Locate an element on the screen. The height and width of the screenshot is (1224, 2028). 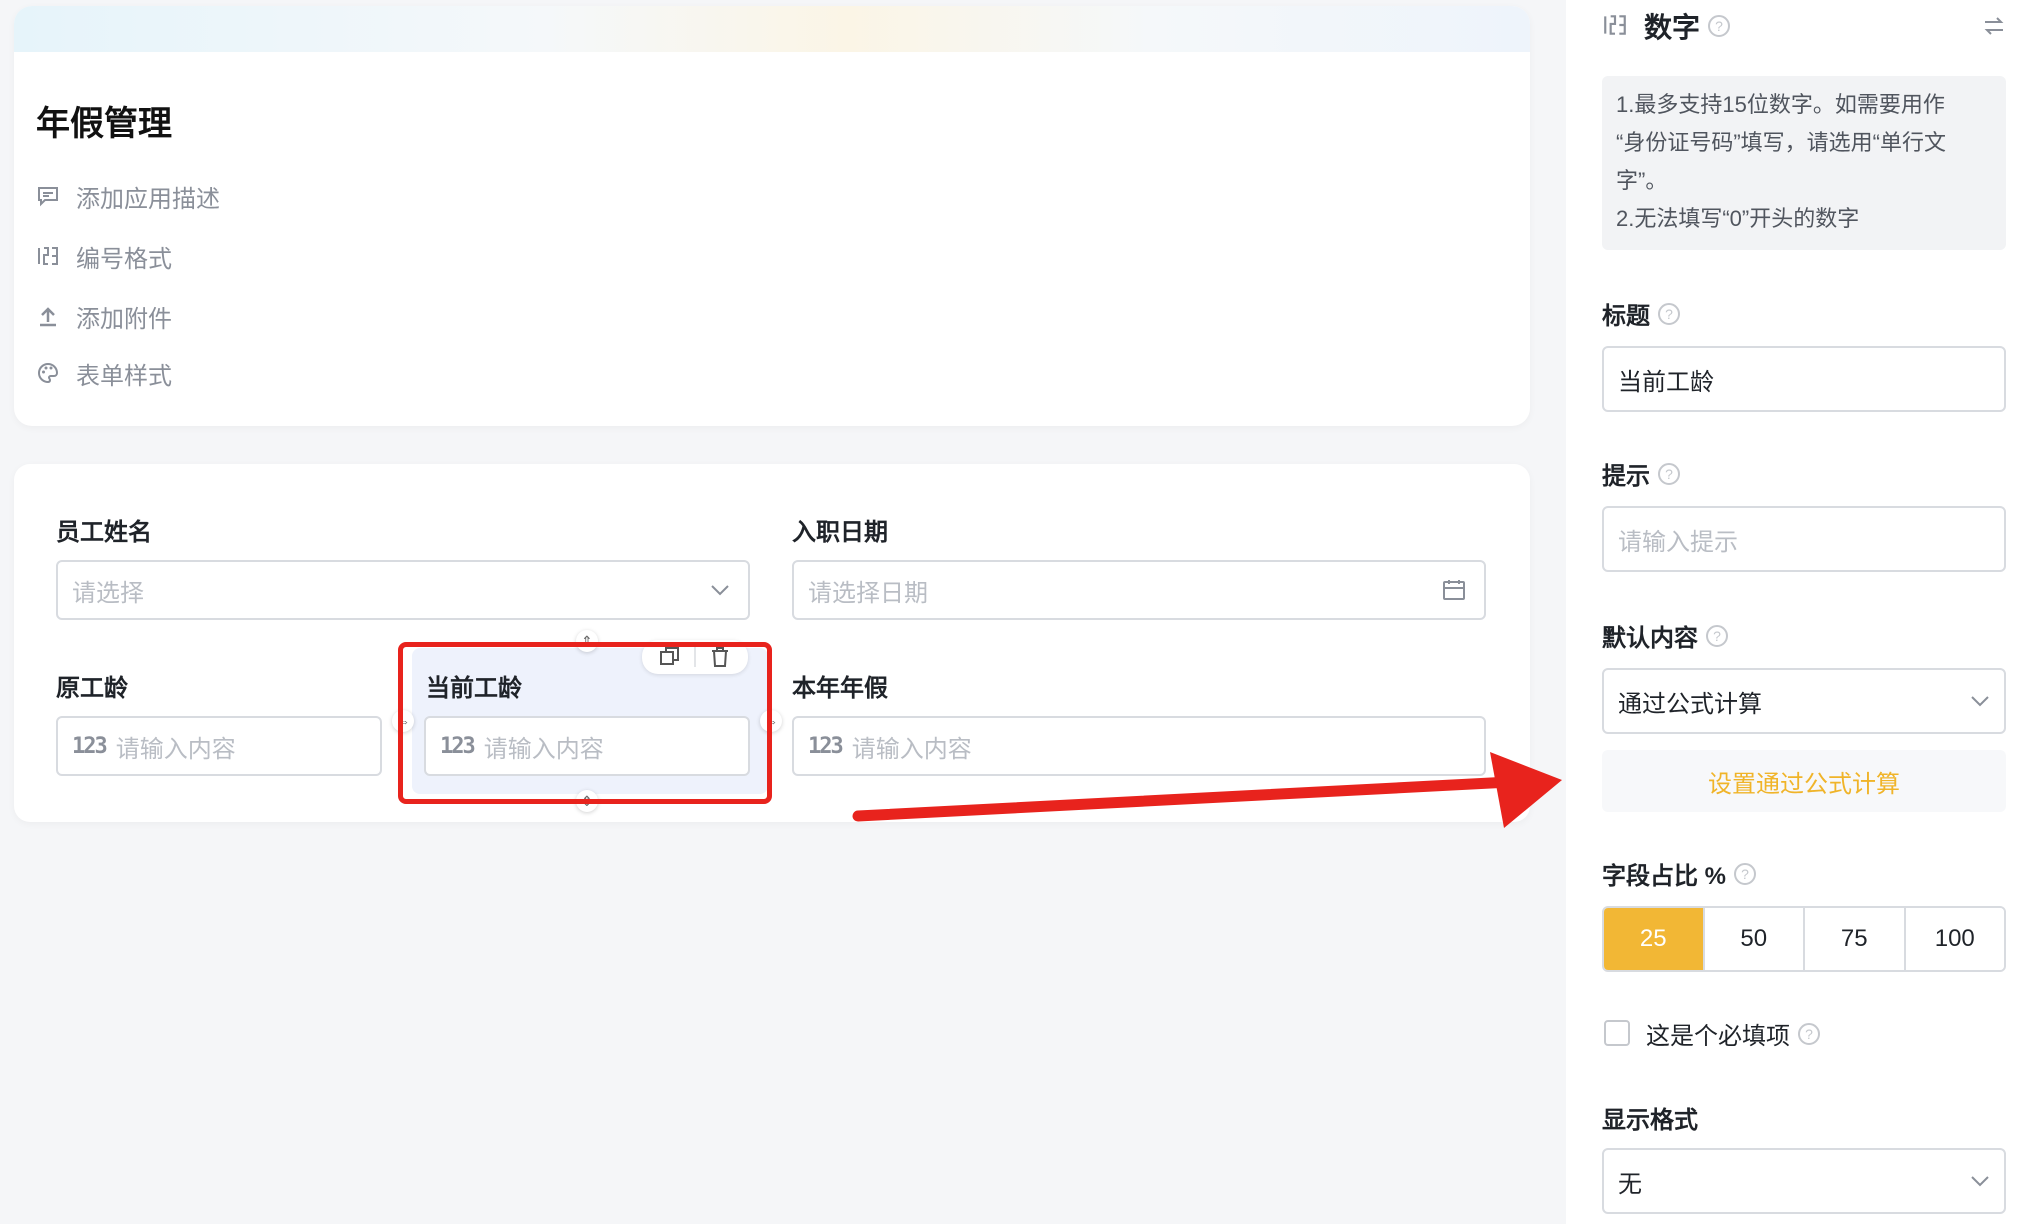
default-label-text: 默认内容 is located at coordinates (1650, 638).